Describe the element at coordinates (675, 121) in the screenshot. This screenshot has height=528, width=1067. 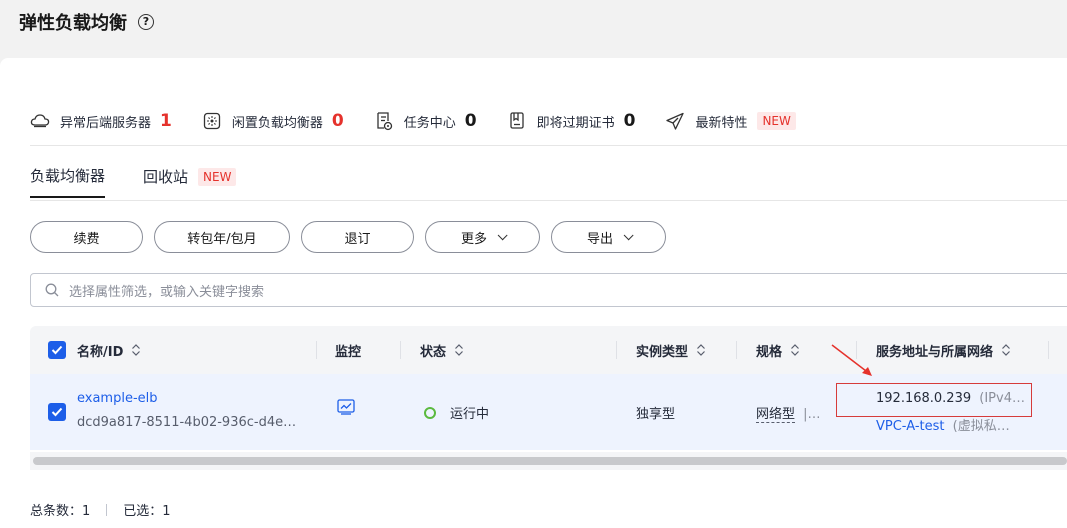
I see `send-icon` at that location.